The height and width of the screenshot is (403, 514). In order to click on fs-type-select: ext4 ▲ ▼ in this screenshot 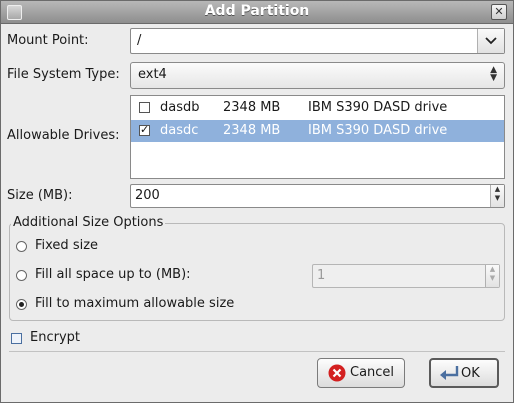, I will do `click(317, 75)`.